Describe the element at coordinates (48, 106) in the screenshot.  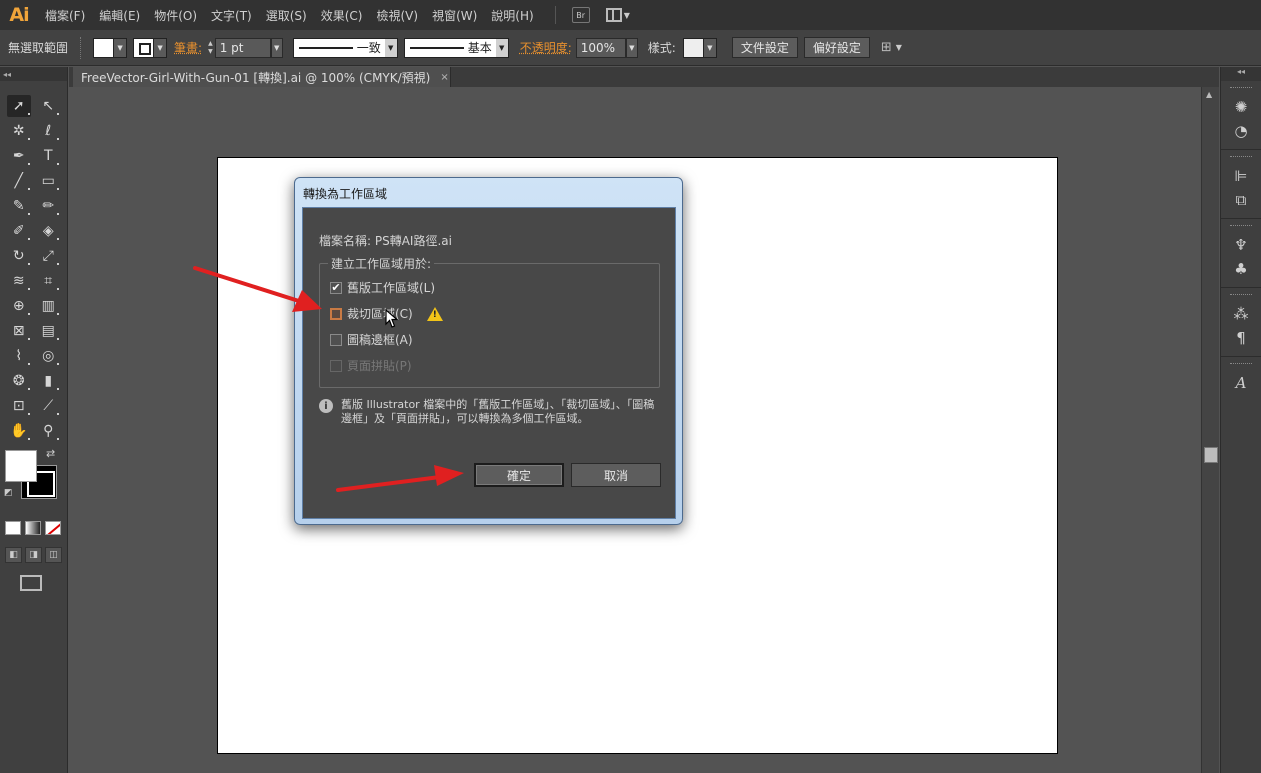
I see `direct-selection-tool-icon: ↖` at that location.